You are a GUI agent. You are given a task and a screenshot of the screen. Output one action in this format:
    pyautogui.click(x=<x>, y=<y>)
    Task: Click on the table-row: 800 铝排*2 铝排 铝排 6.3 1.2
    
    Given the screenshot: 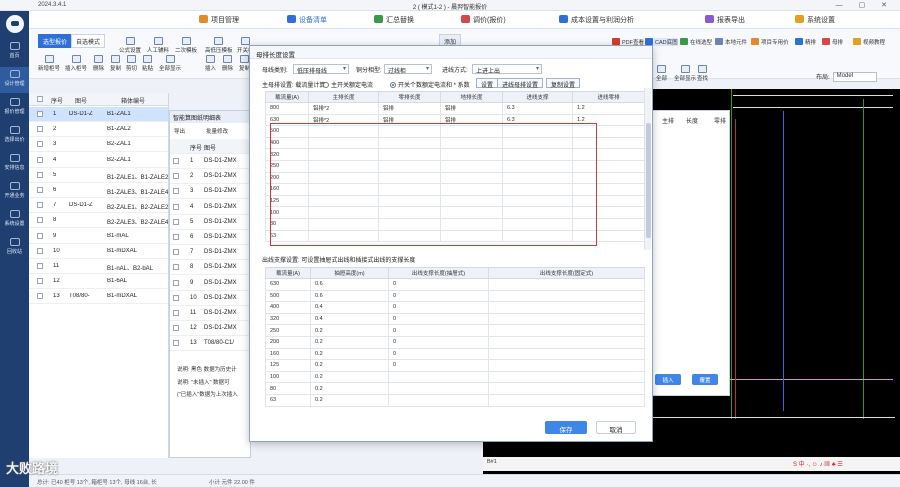 What is the action you would take?
    pyautogui.click(x=455, y=108)
    